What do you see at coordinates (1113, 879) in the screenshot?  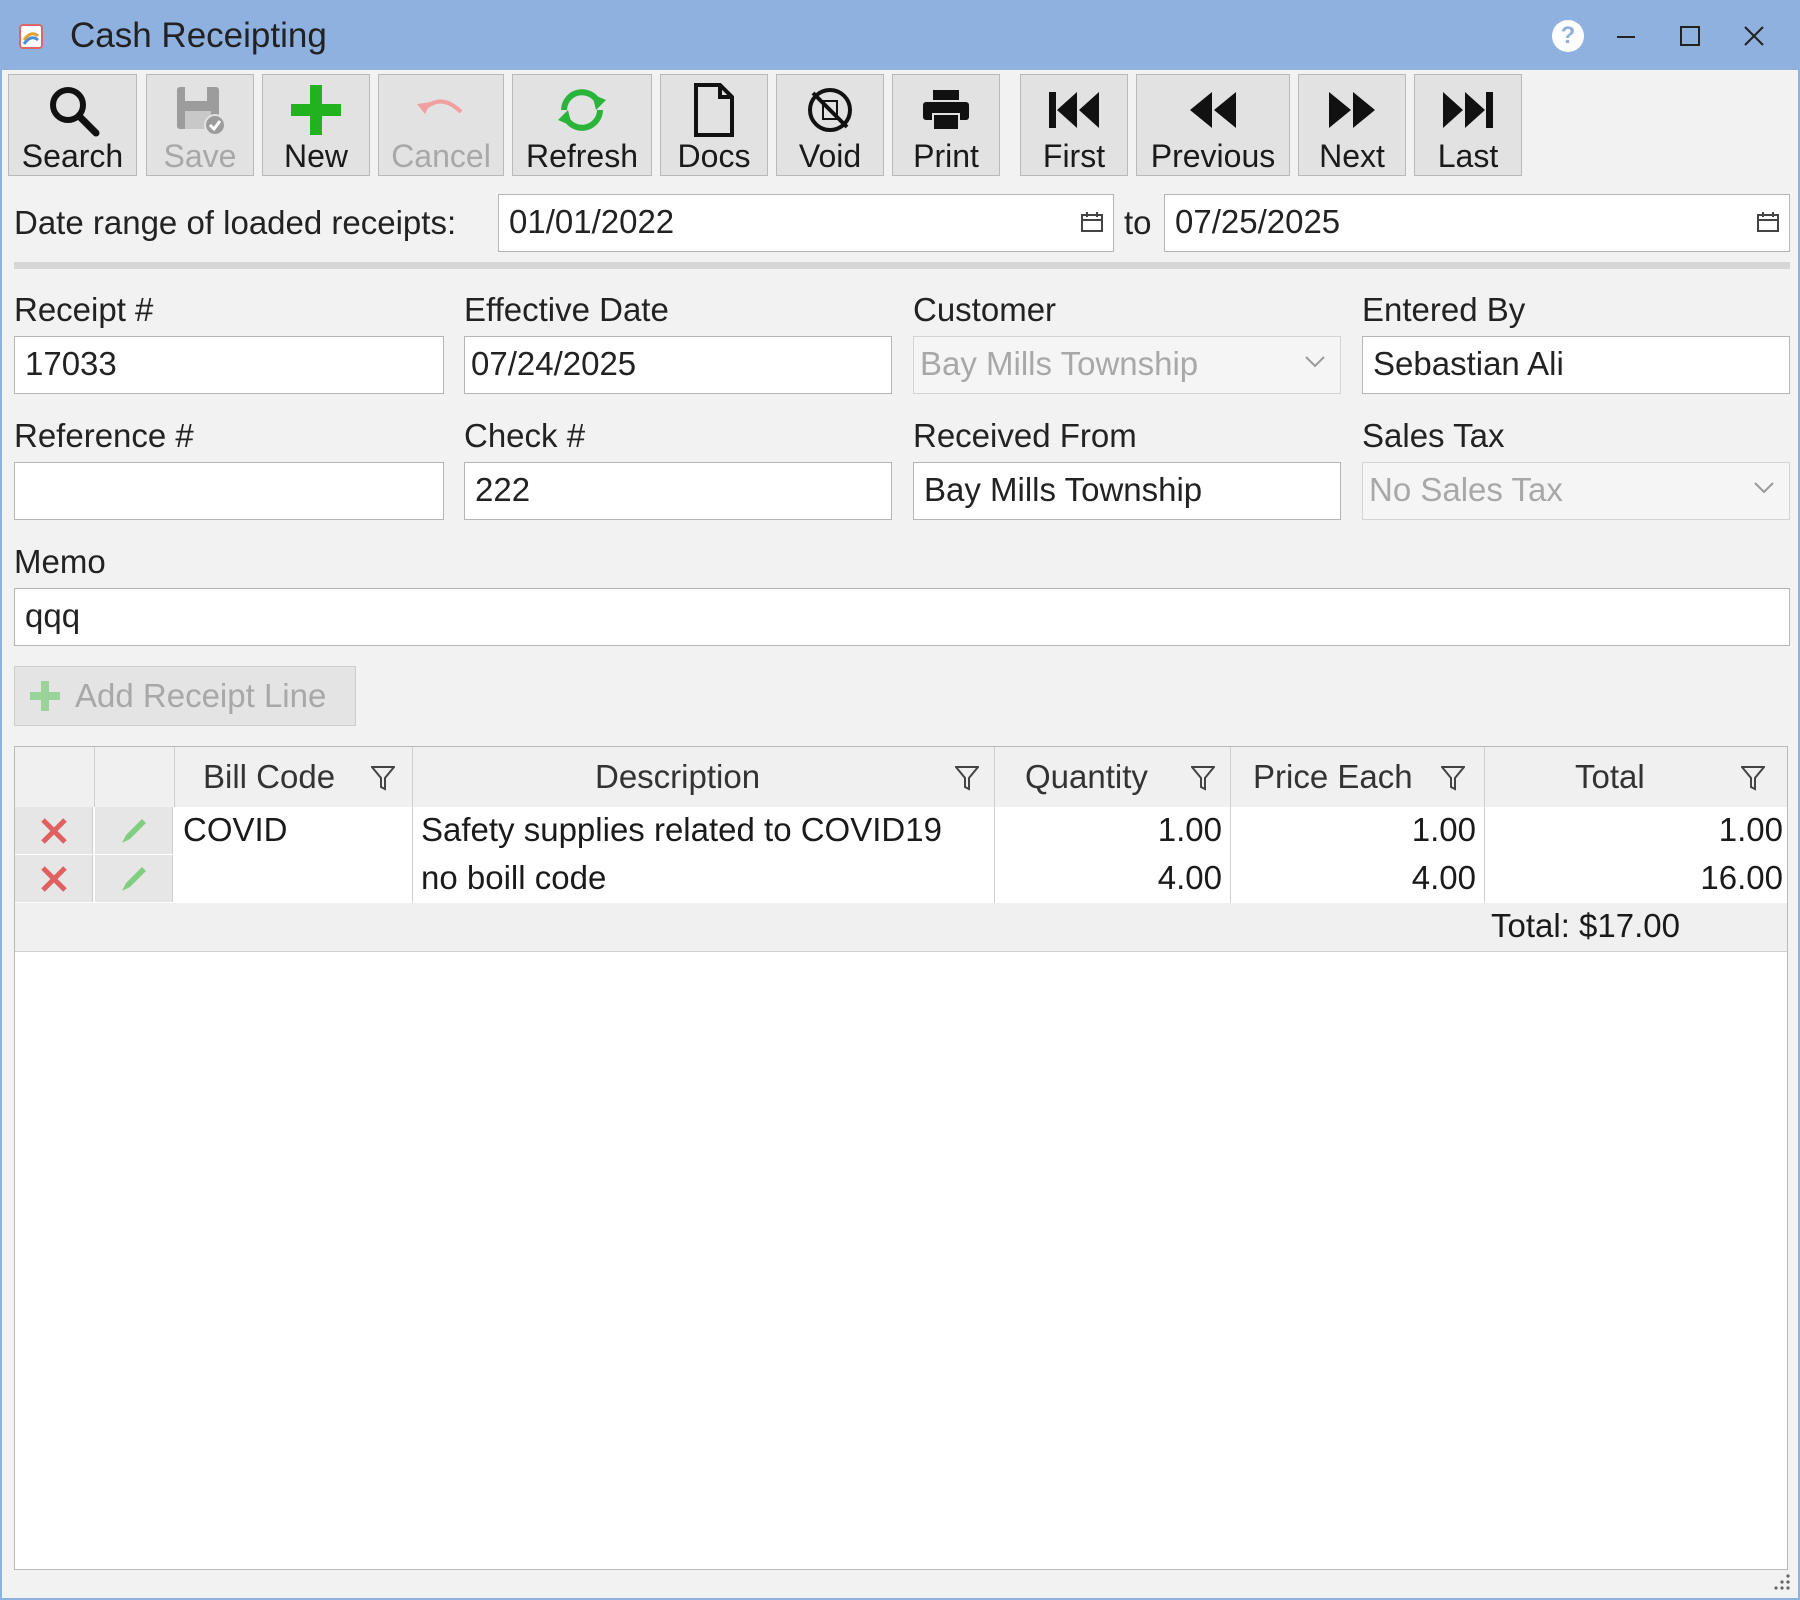 I see `quantity-cell: 4.00` at bounding box center [1113, 879].